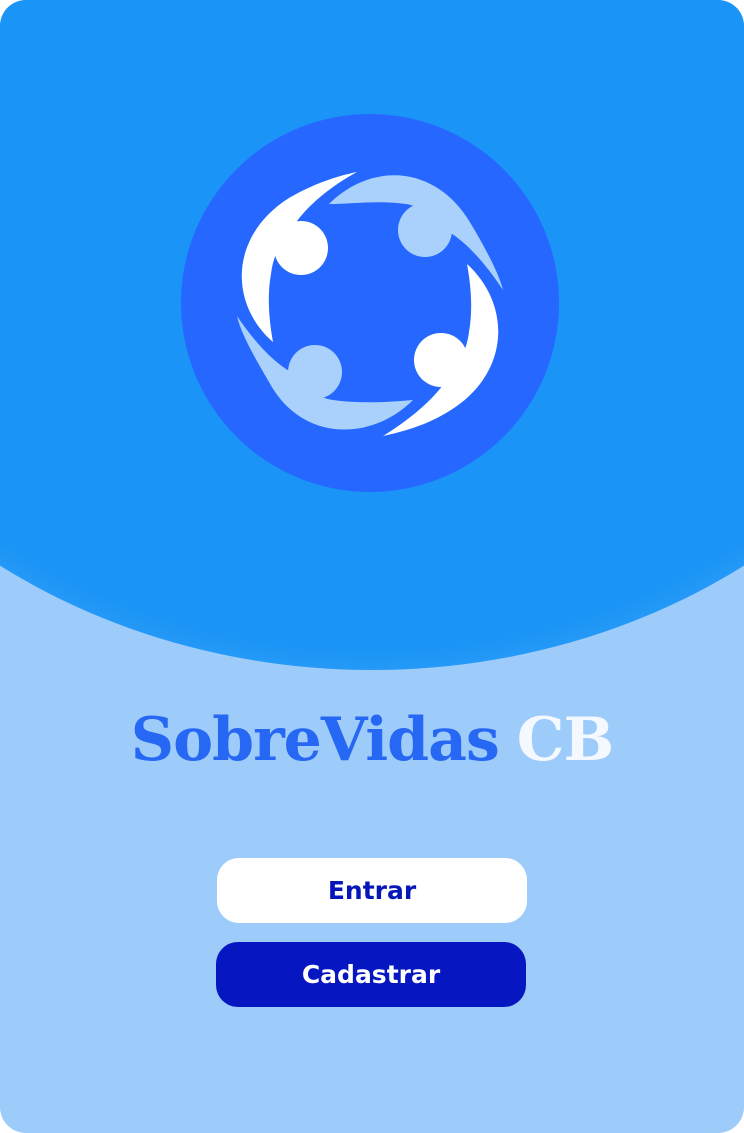 The image size is (744, 1133). Describe the element at coordinates (372, 890) in the screenshot. I see `login-button: Entrar` at that location.